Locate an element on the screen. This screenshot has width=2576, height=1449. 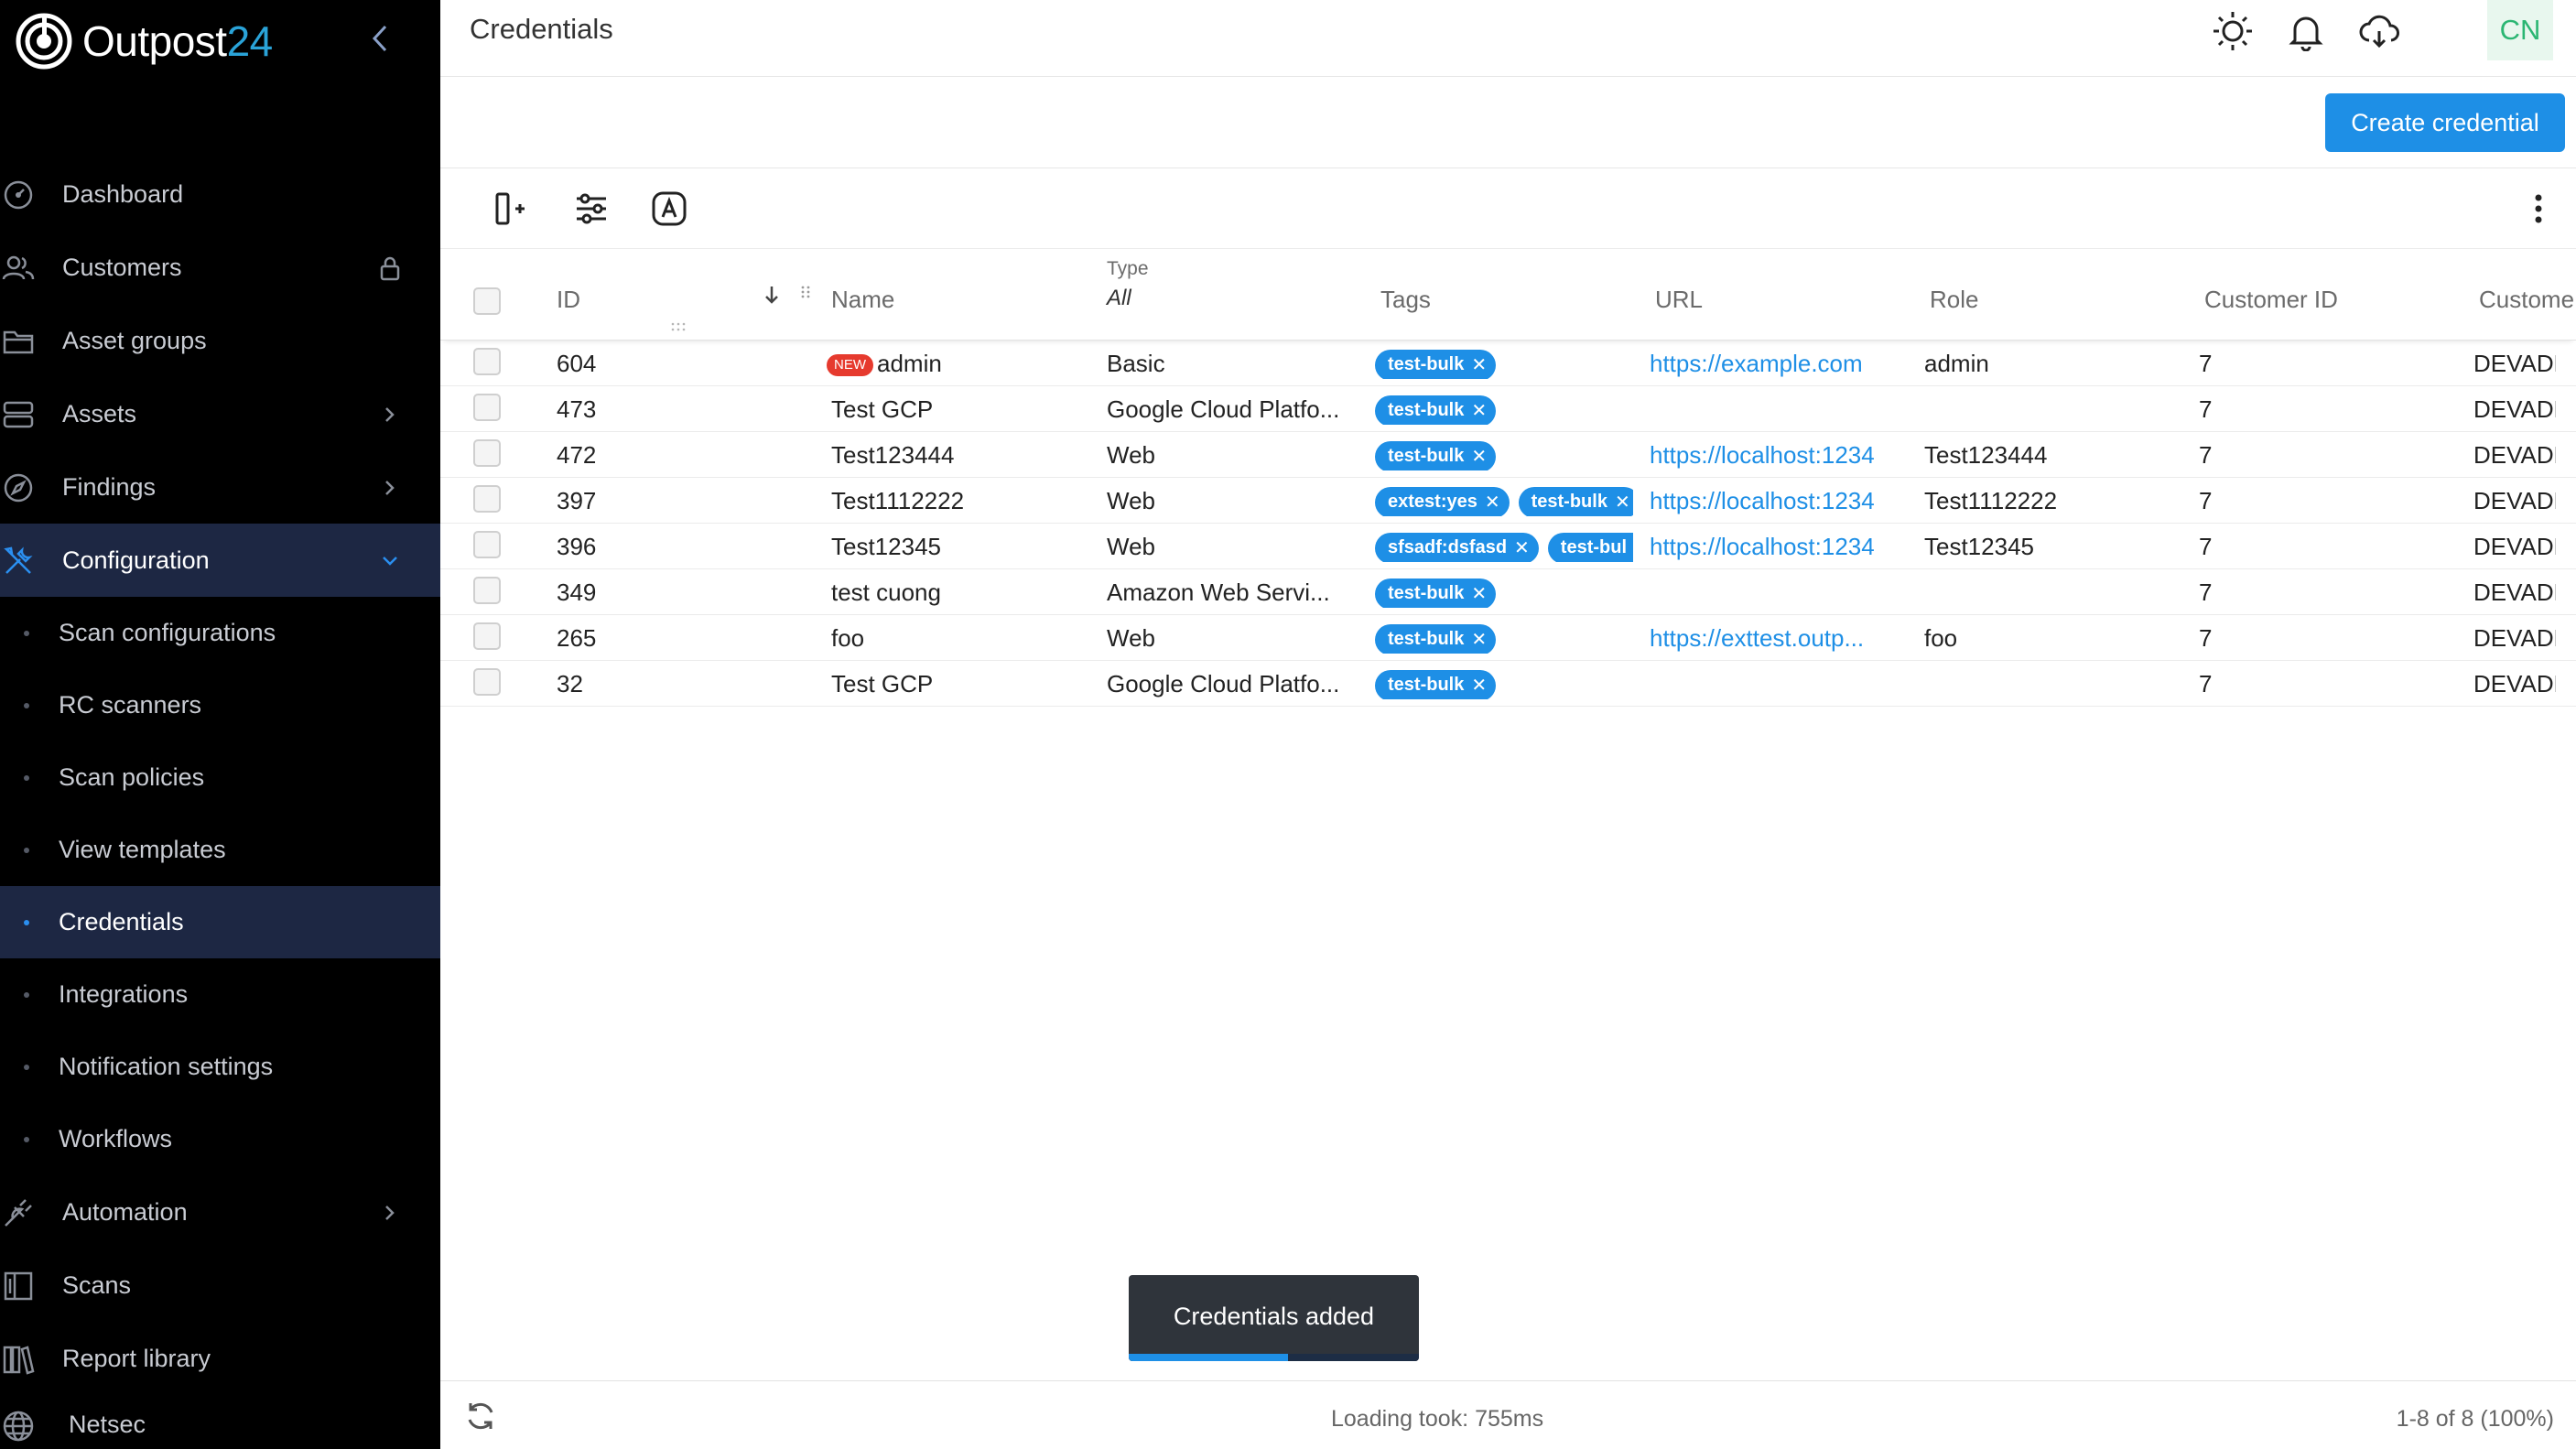
sort-desc-icon is located at coordinates (772, 295).